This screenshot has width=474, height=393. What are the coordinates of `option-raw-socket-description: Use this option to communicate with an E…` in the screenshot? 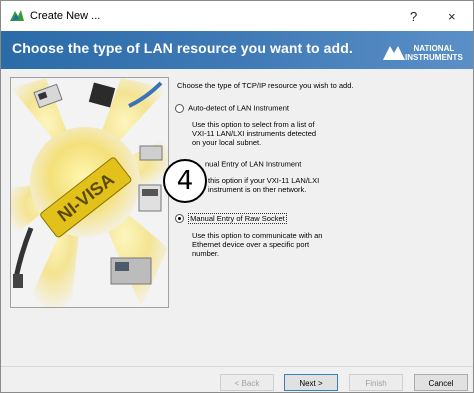 It's located at (257, 244).